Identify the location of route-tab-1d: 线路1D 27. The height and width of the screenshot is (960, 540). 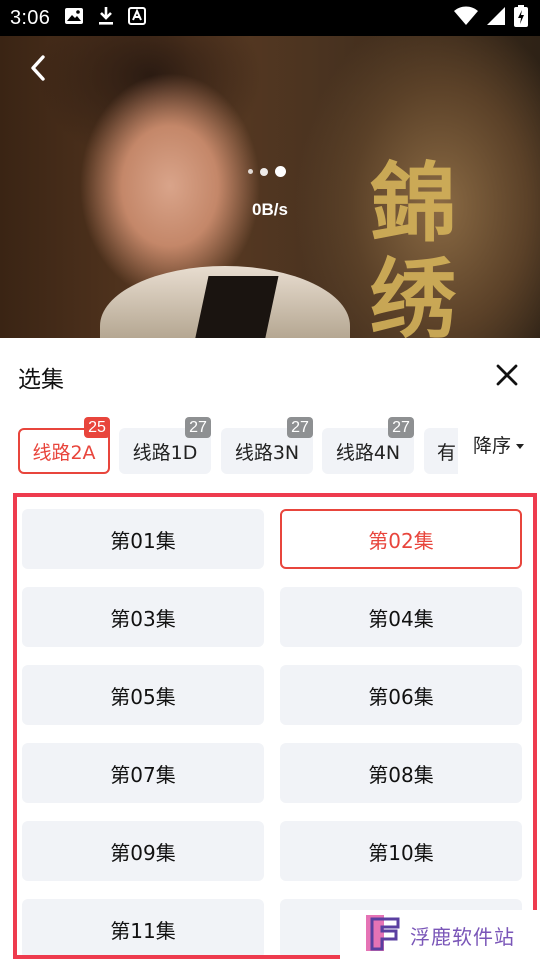
(165, 445).